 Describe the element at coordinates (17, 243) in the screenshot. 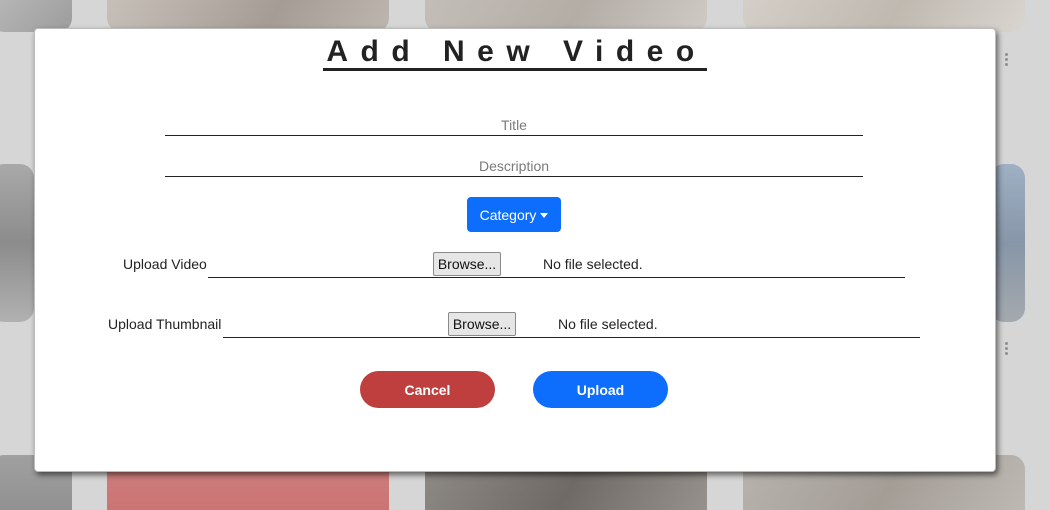

I see `video-thumbnail` at that location.